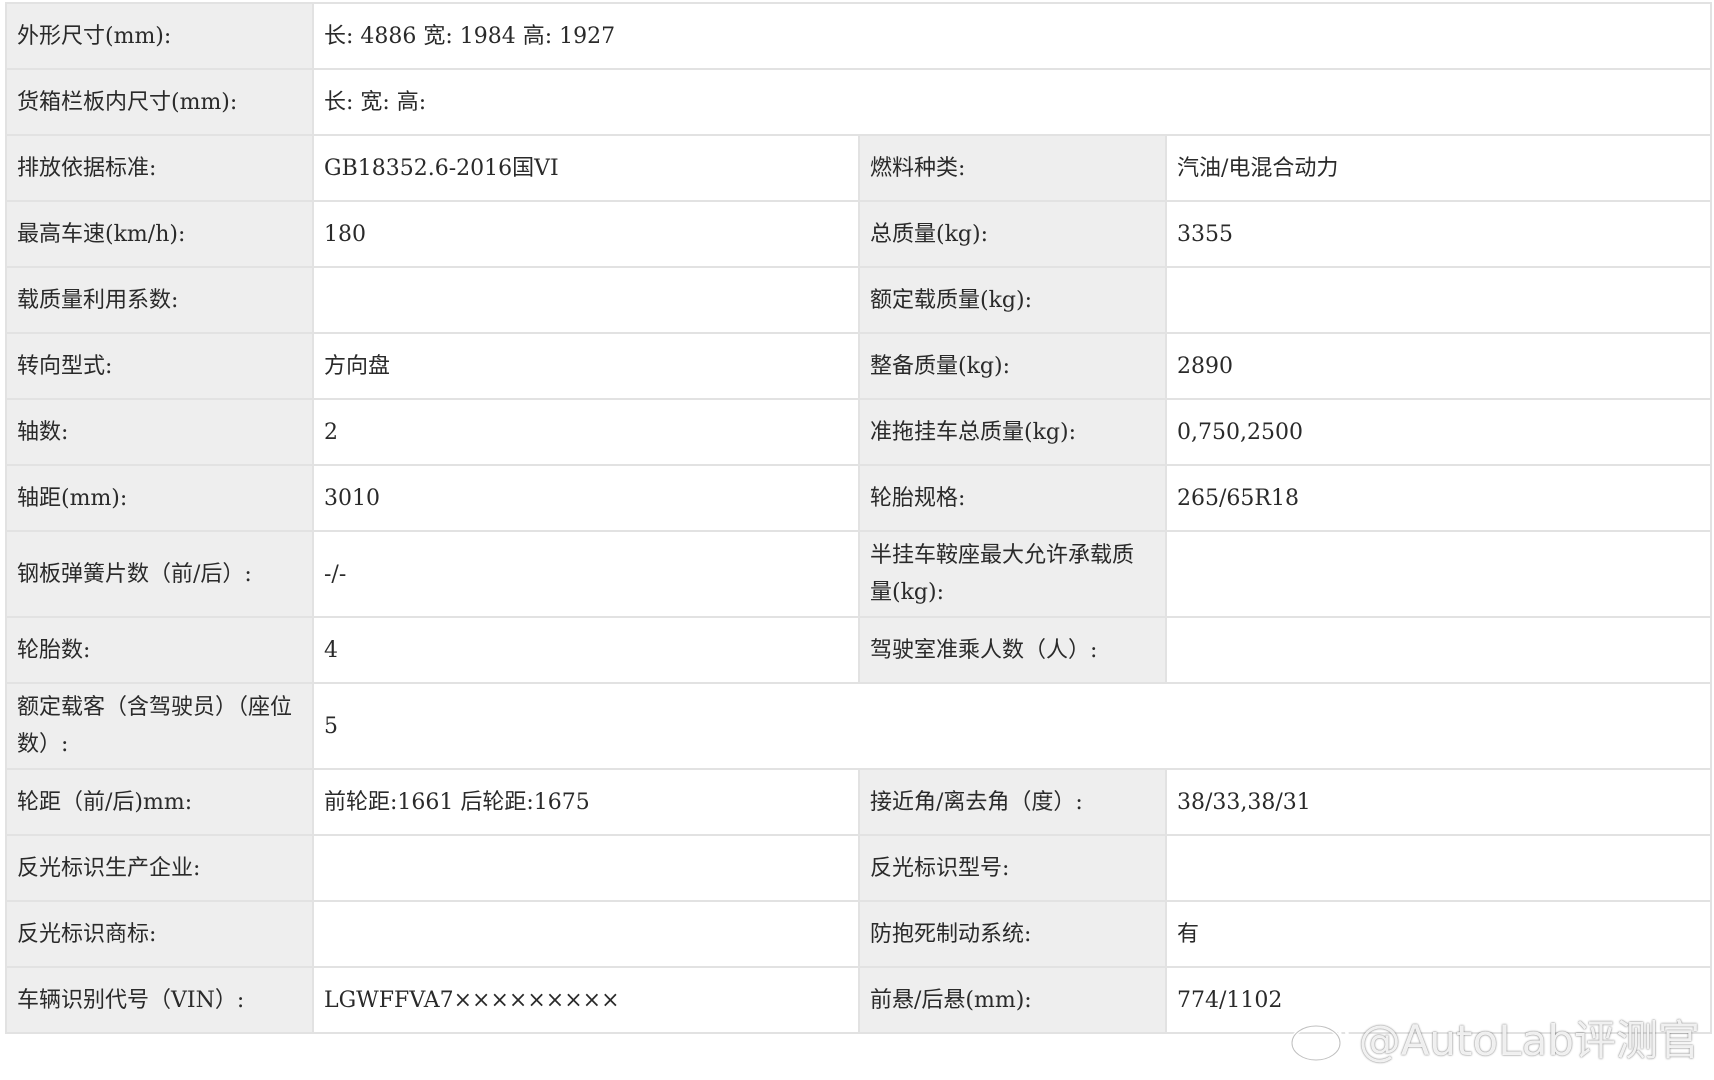 The image size is (1714, 1080). Describe the element at coordinates (1012, 574) in the screenshot. I see `saddle-label: 半挂车鞍座最大允许承载质量(kg):` at that location.